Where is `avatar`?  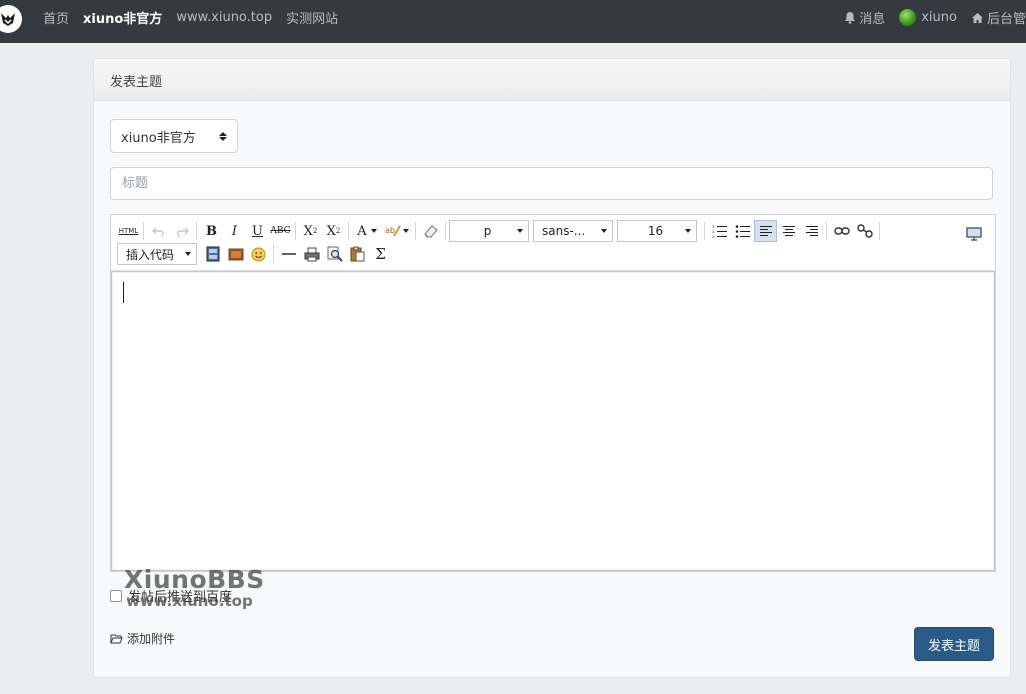
avatar is located at coordinates (908, 17).